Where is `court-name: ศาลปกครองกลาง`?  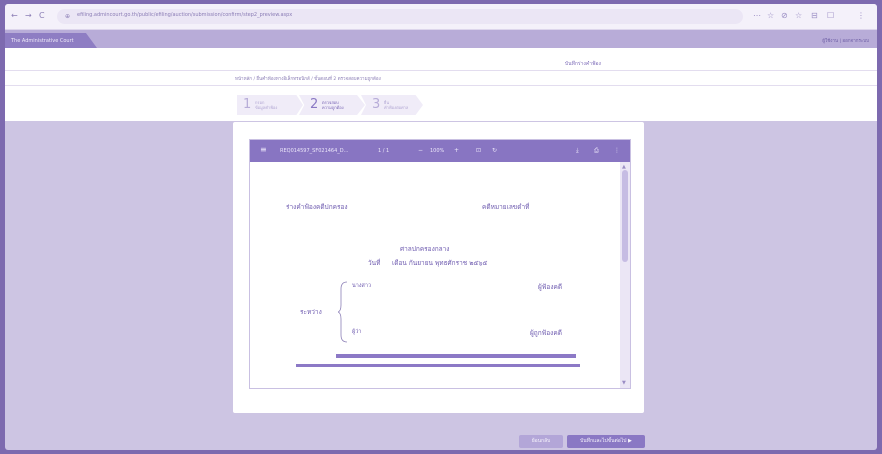
court-name: ศาลปกครองกลาง is located at coordinates (425, 249).